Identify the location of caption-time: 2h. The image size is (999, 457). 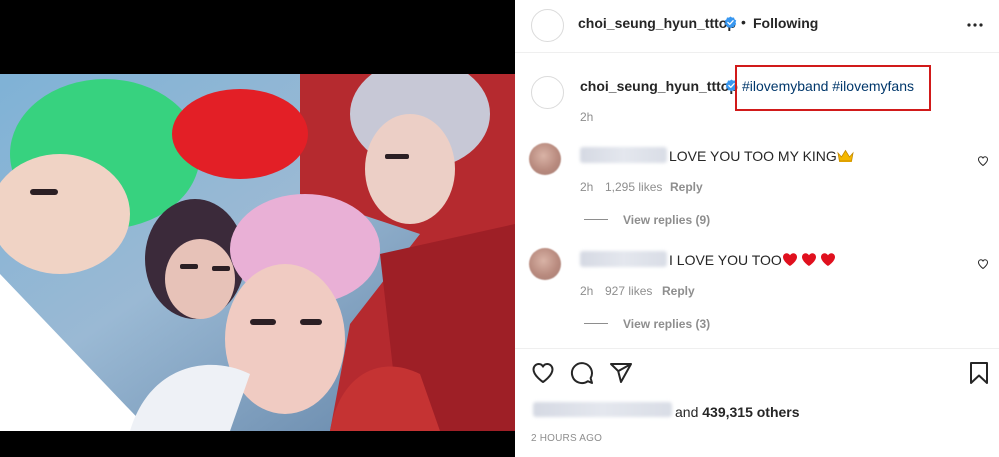
(586, 117).